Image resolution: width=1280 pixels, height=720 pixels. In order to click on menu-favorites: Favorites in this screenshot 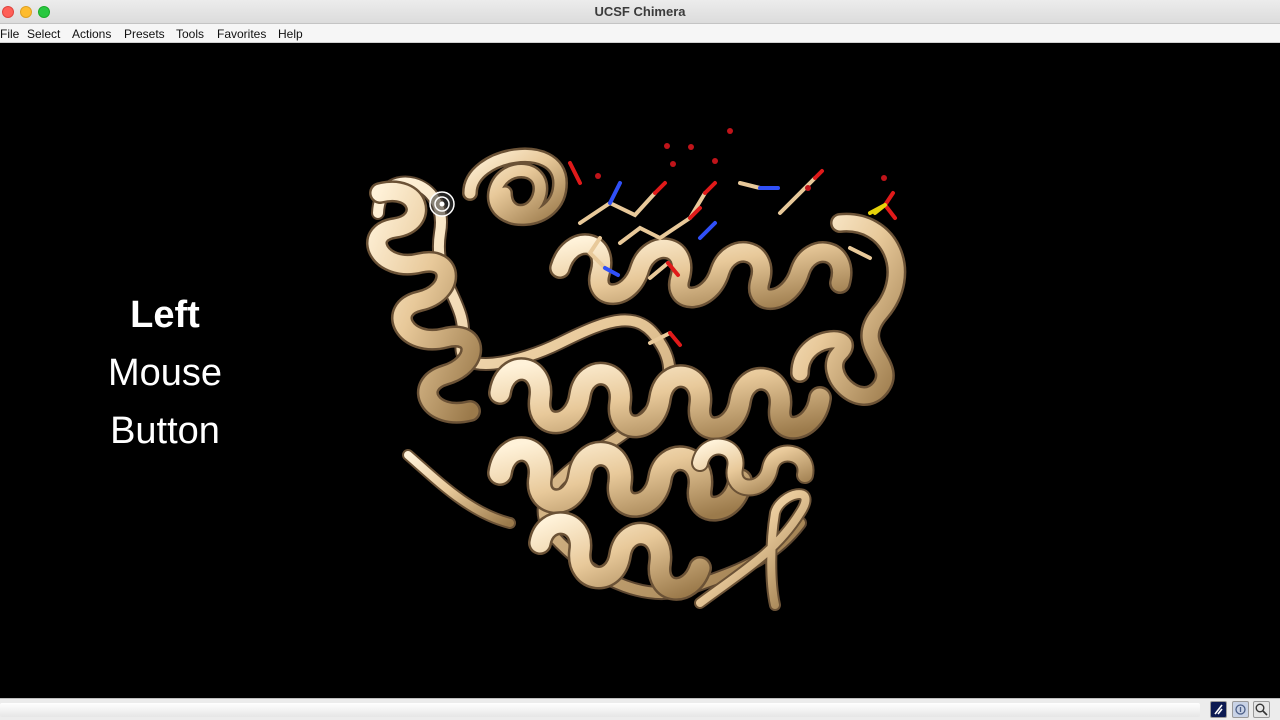, I will do `click(241, 34)`.